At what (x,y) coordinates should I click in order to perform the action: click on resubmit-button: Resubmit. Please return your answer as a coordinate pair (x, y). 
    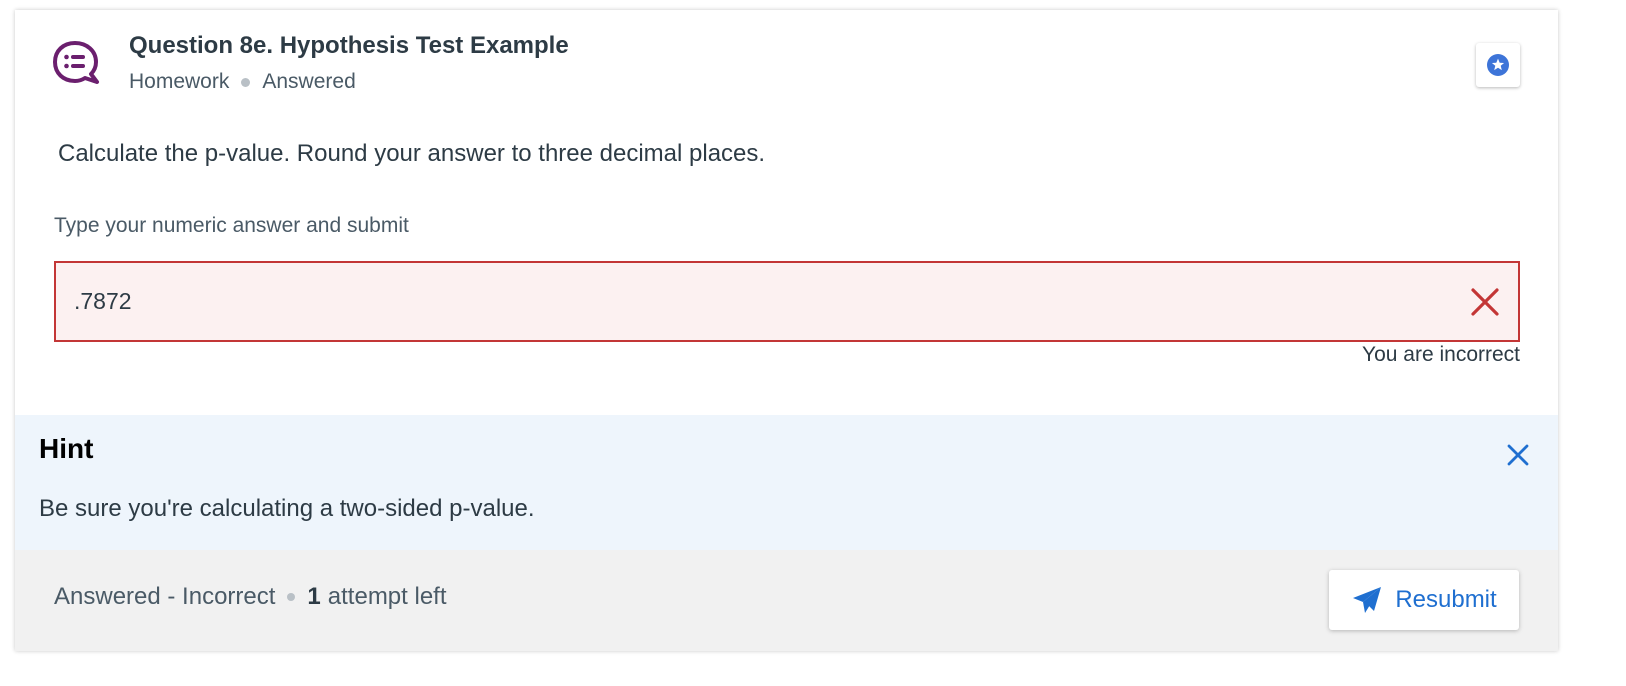
    Looking at the image, I should click on (1424, 600).